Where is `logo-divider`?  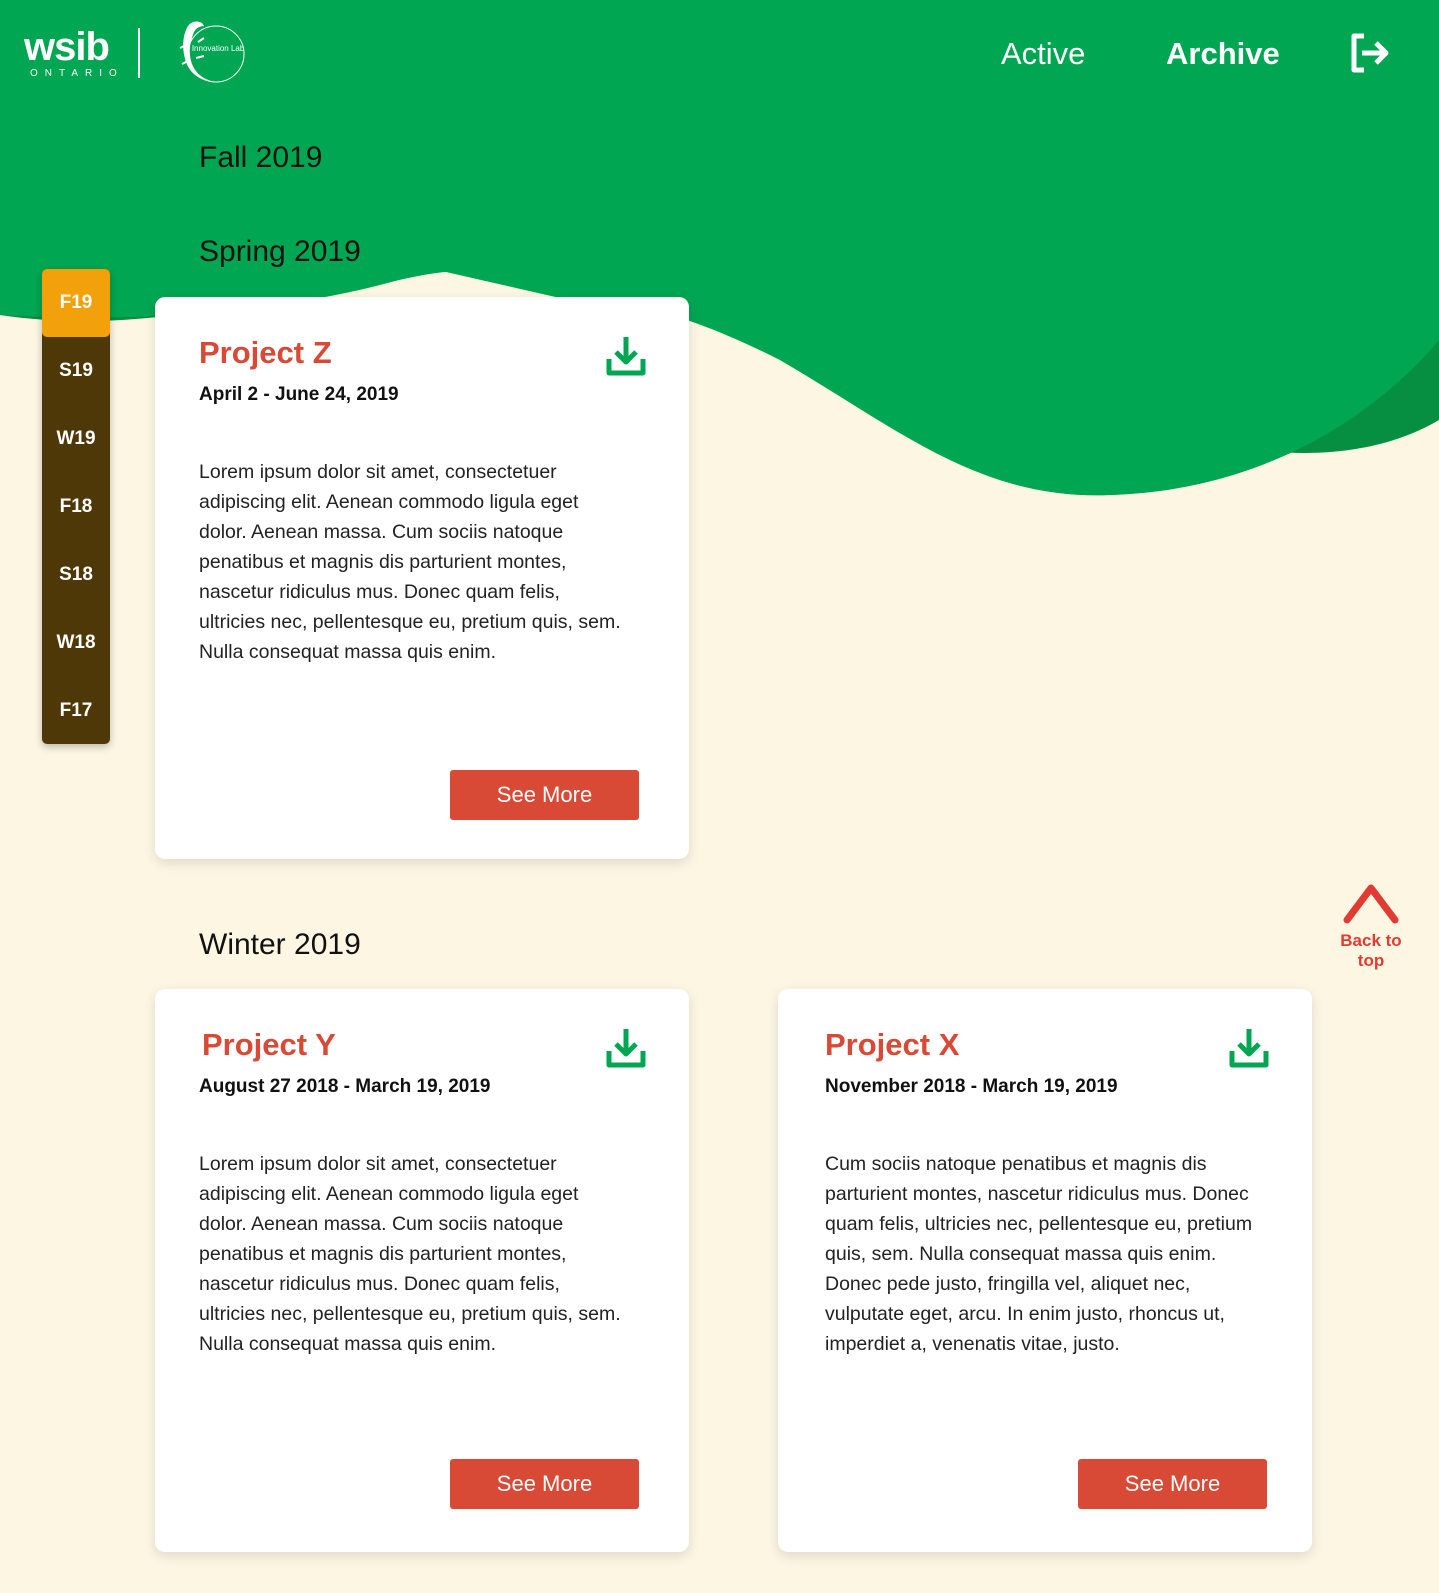 logo-divider is located at coordinates (138, 53).